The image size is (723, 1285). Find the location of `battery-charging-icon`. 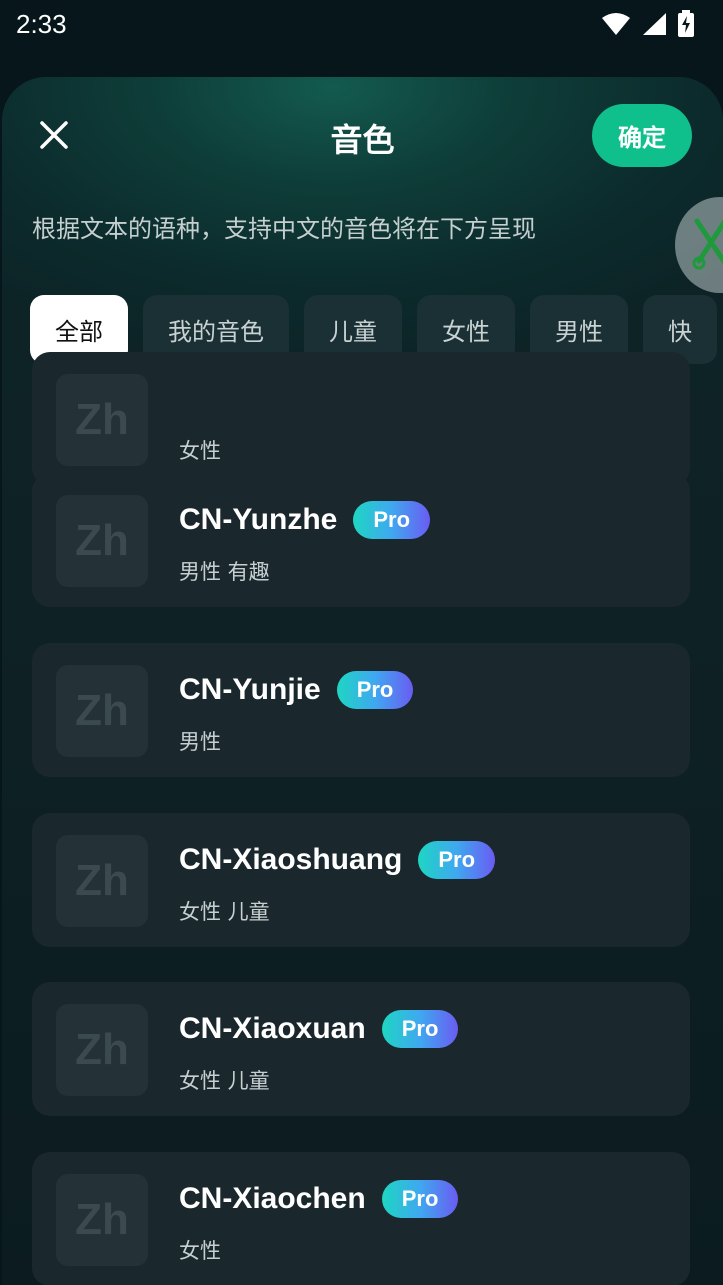

battery-charging-icon is located at coordinates (686, 26).